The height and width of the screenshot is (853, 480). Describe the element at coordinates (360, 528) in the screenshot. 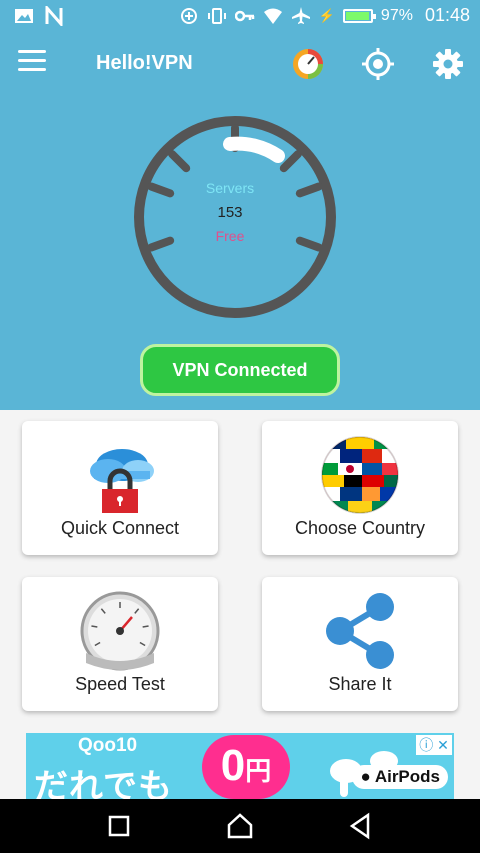

I see `choose-country-label: Choose Country` at that location.